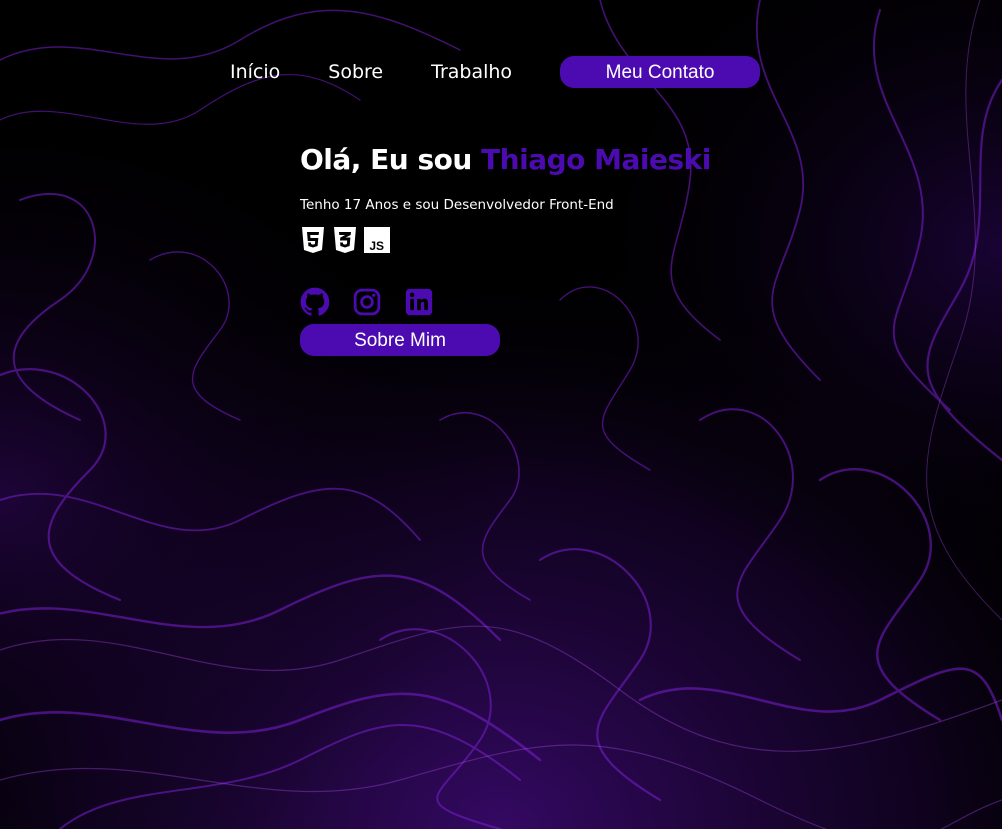  I want to click on about-me-button: Sobre Mim, so click(400, 340).